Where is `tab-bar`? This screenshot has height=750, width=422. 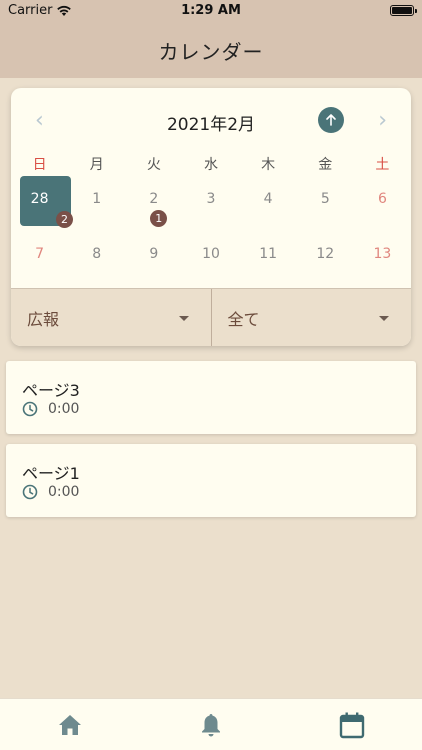
tab-bar is located at coordinates (211, 724).